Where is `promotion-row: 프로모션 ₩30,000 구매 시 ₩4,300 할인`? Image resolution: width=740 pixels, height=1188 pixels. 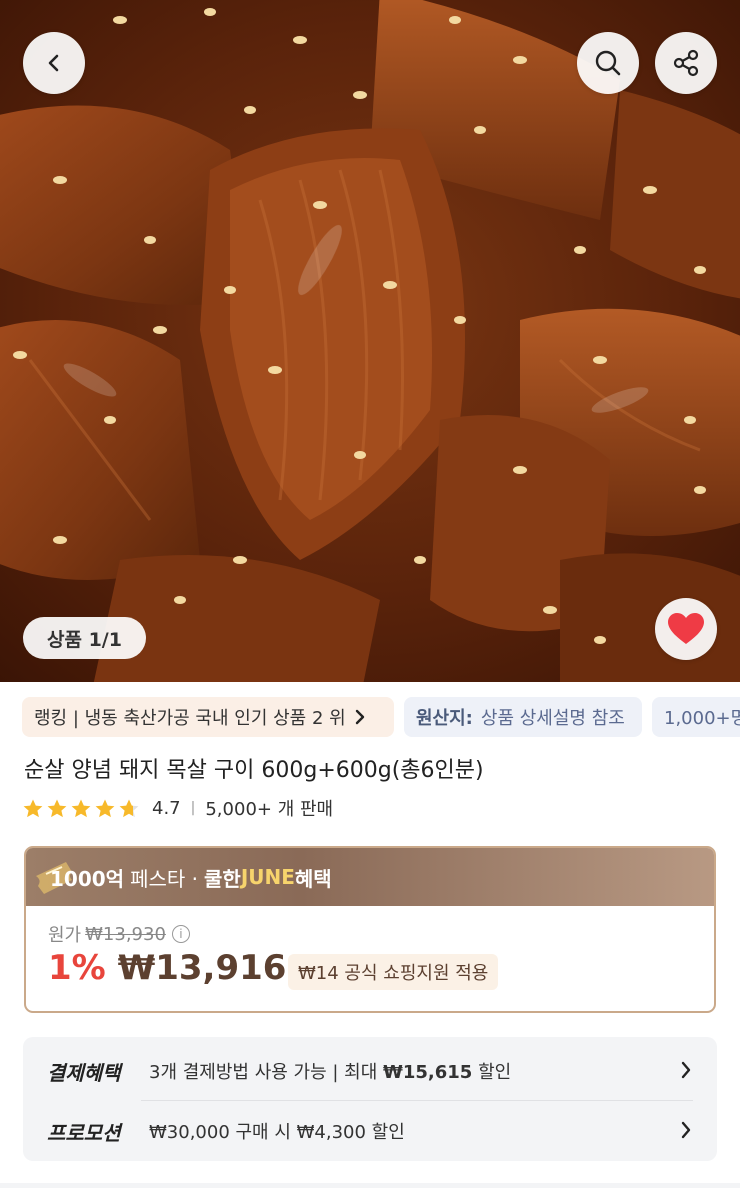 promotion-row: 프로모션 ₩30,000 구매 시 ₩4,300 할인 is located at coordinates (370, 1131).